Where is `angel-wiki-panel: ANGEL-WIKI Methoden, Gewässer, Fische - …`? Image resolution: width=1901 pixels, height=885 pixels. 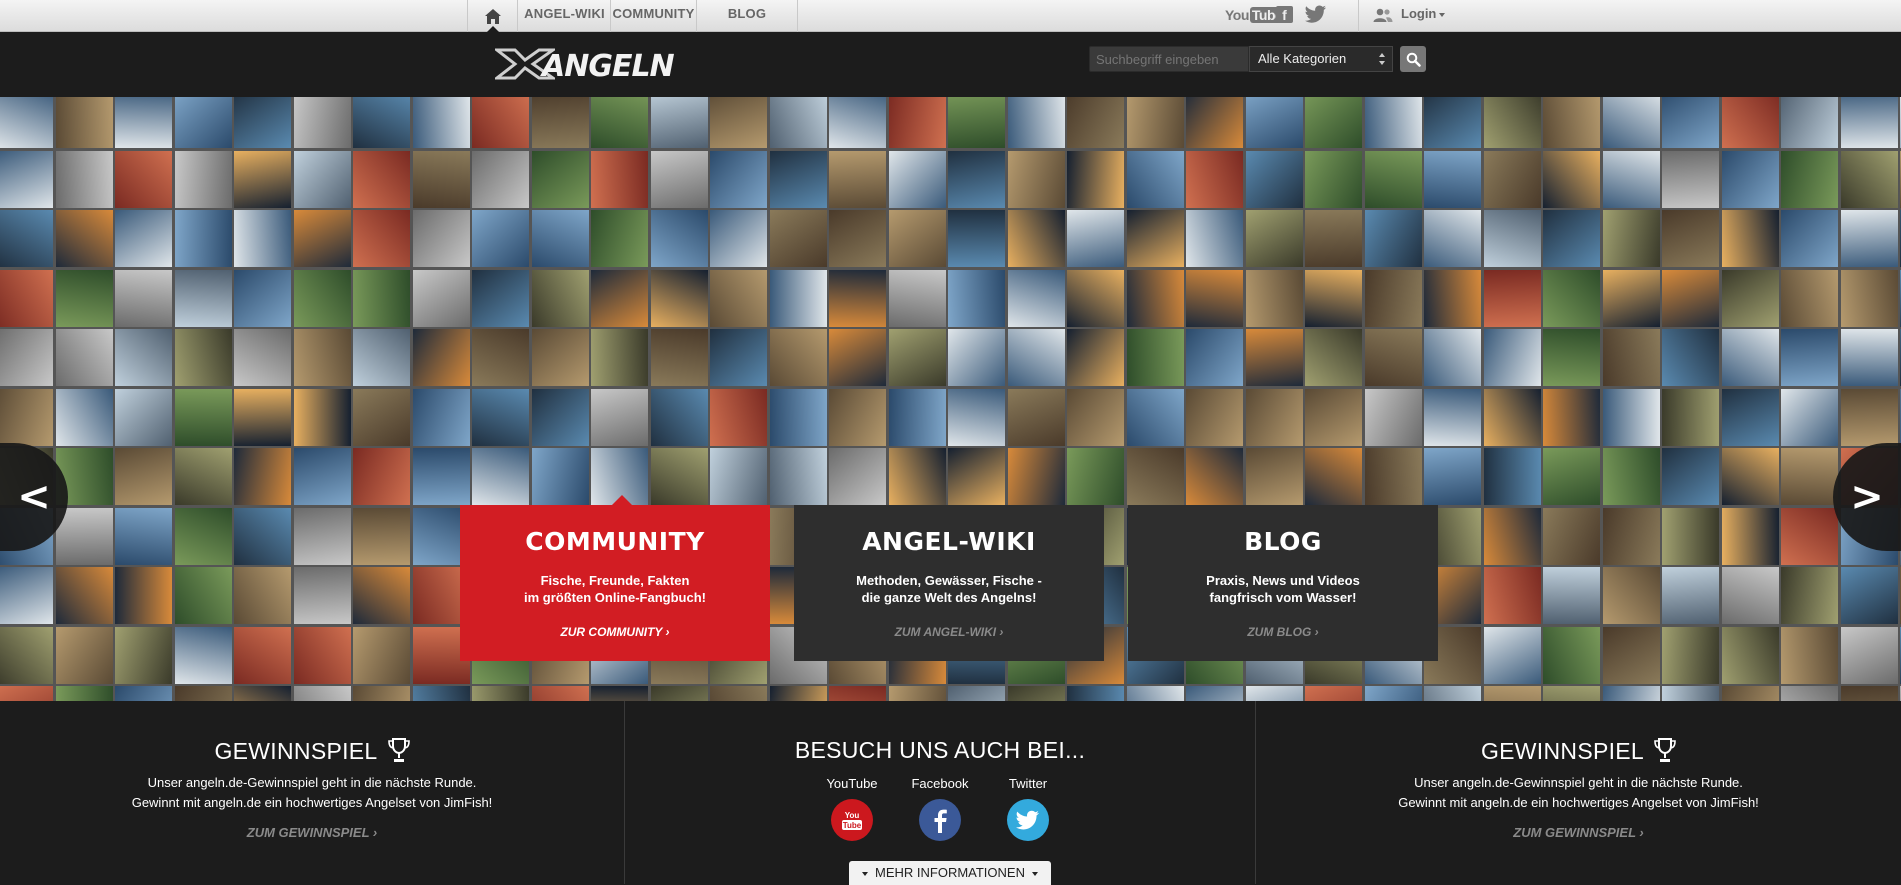
angel-wiki-panel: ANGEL-WIKI Methoden, Gewässer, Fische - … is located at coordinates (949, 583).